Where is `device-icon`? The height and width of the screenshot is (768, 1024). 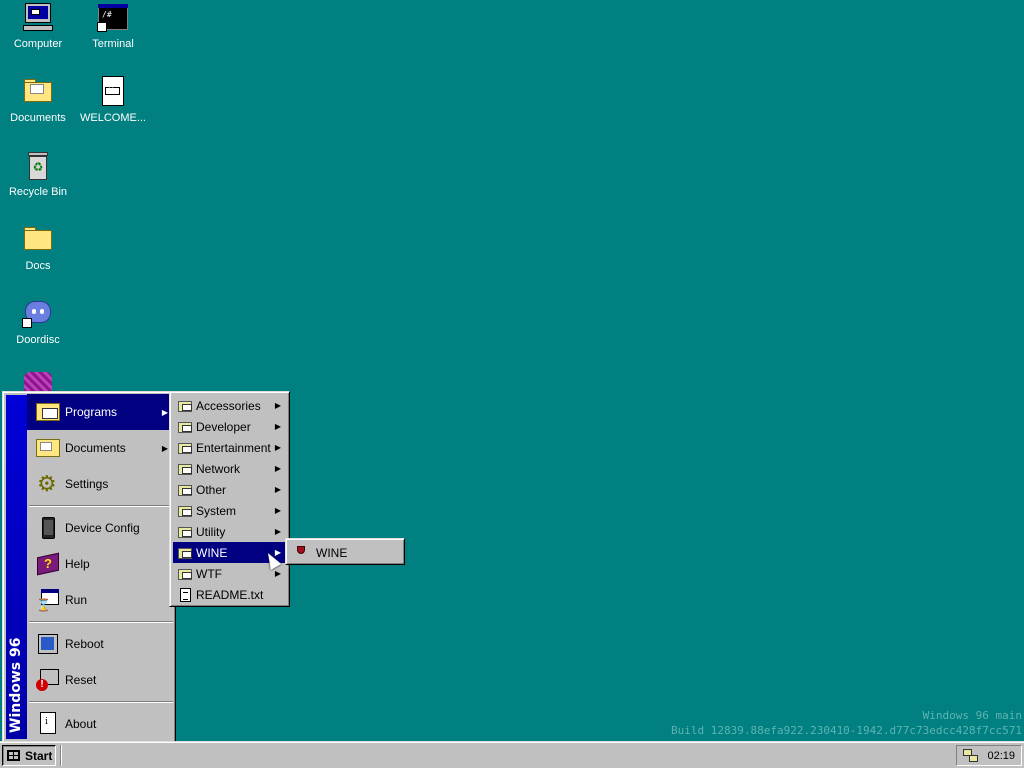
device-icon is located at coordinates (48, 528).